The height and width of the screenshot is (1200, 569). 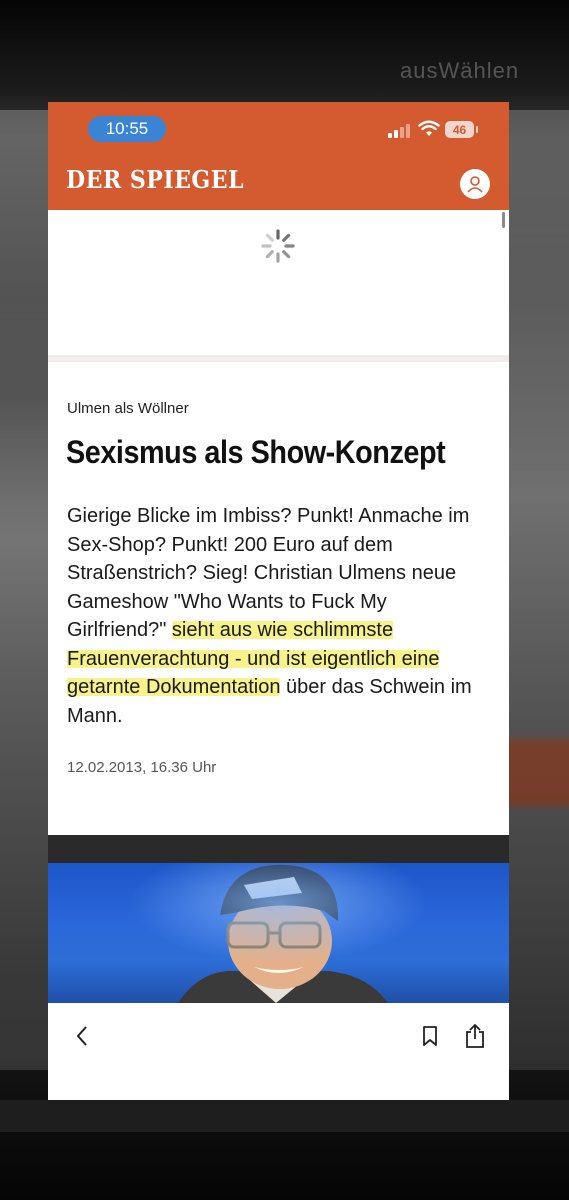 I want to click on scrollbar, so click(x=503, y=220).